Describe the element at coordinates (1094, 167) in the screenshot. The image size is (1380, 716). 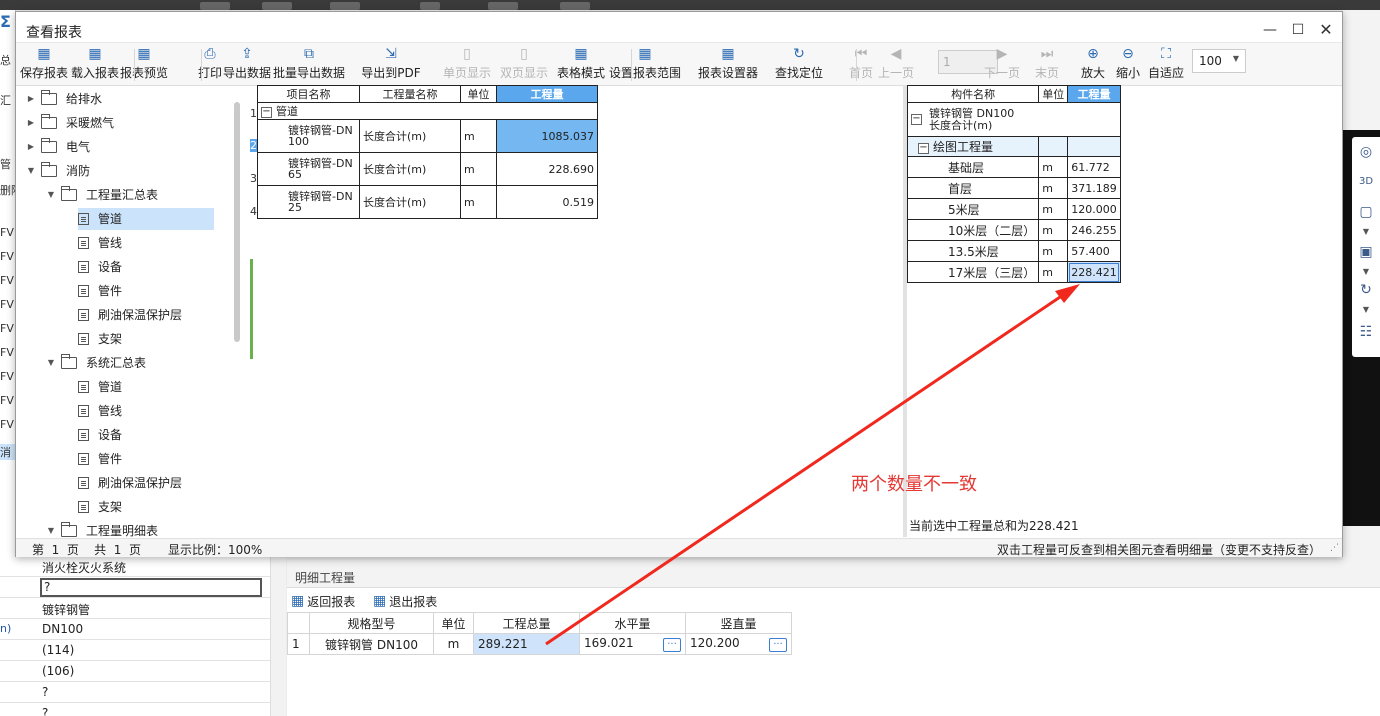
I see `quantity-value: 61.772` at that location.